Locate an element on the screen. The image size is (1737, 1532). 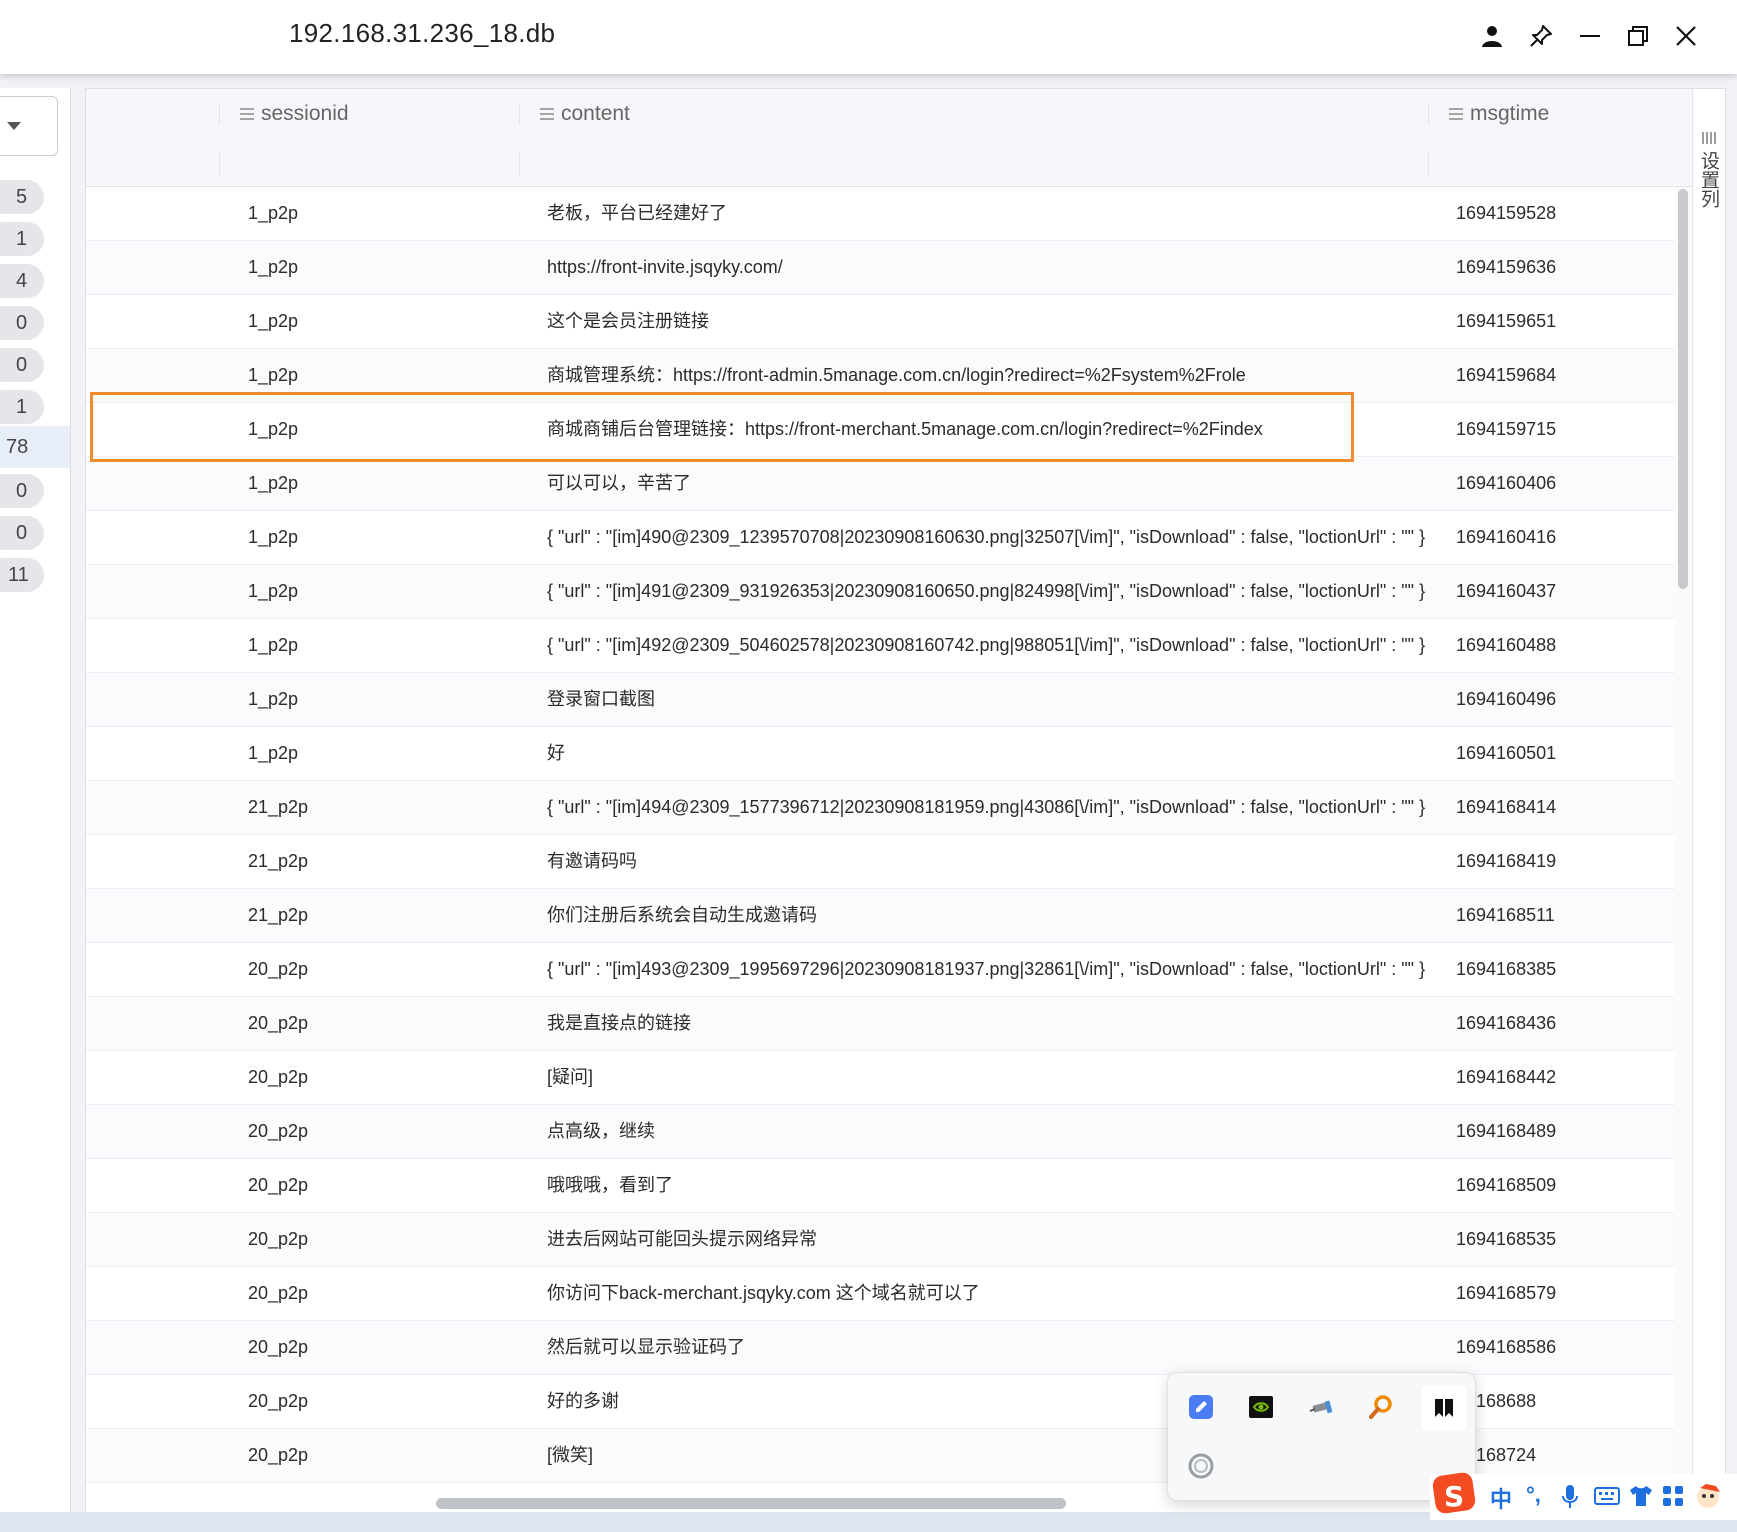
keyboard-icon is located at coordinates (1607, 1498).